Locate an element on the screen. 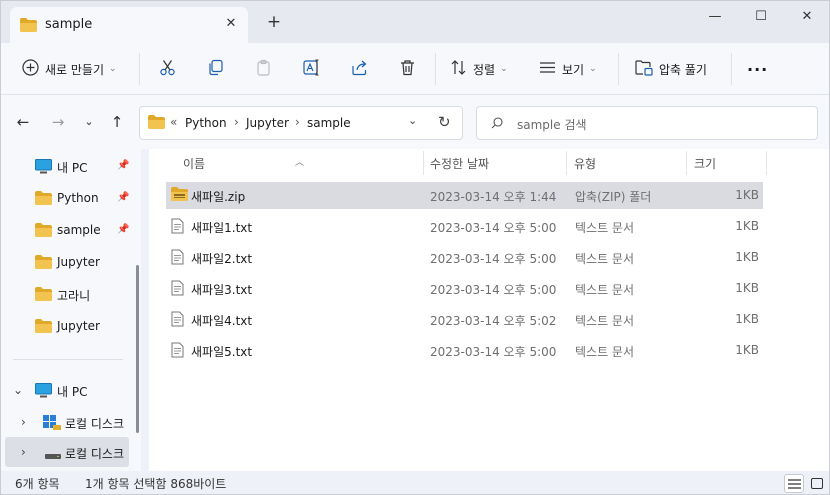 This screenshot has width=830, height=495. share-button is located at coordinates (359, 69).